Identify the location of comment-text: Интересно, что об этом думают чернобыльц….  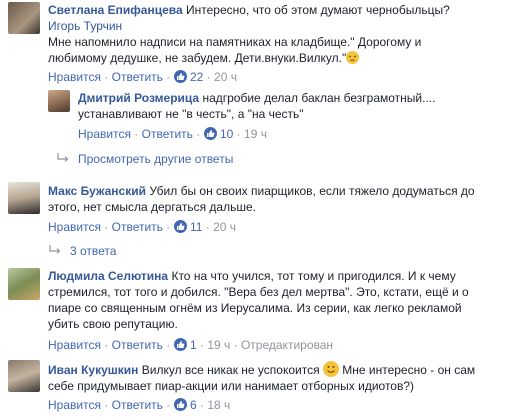
(318, 10).